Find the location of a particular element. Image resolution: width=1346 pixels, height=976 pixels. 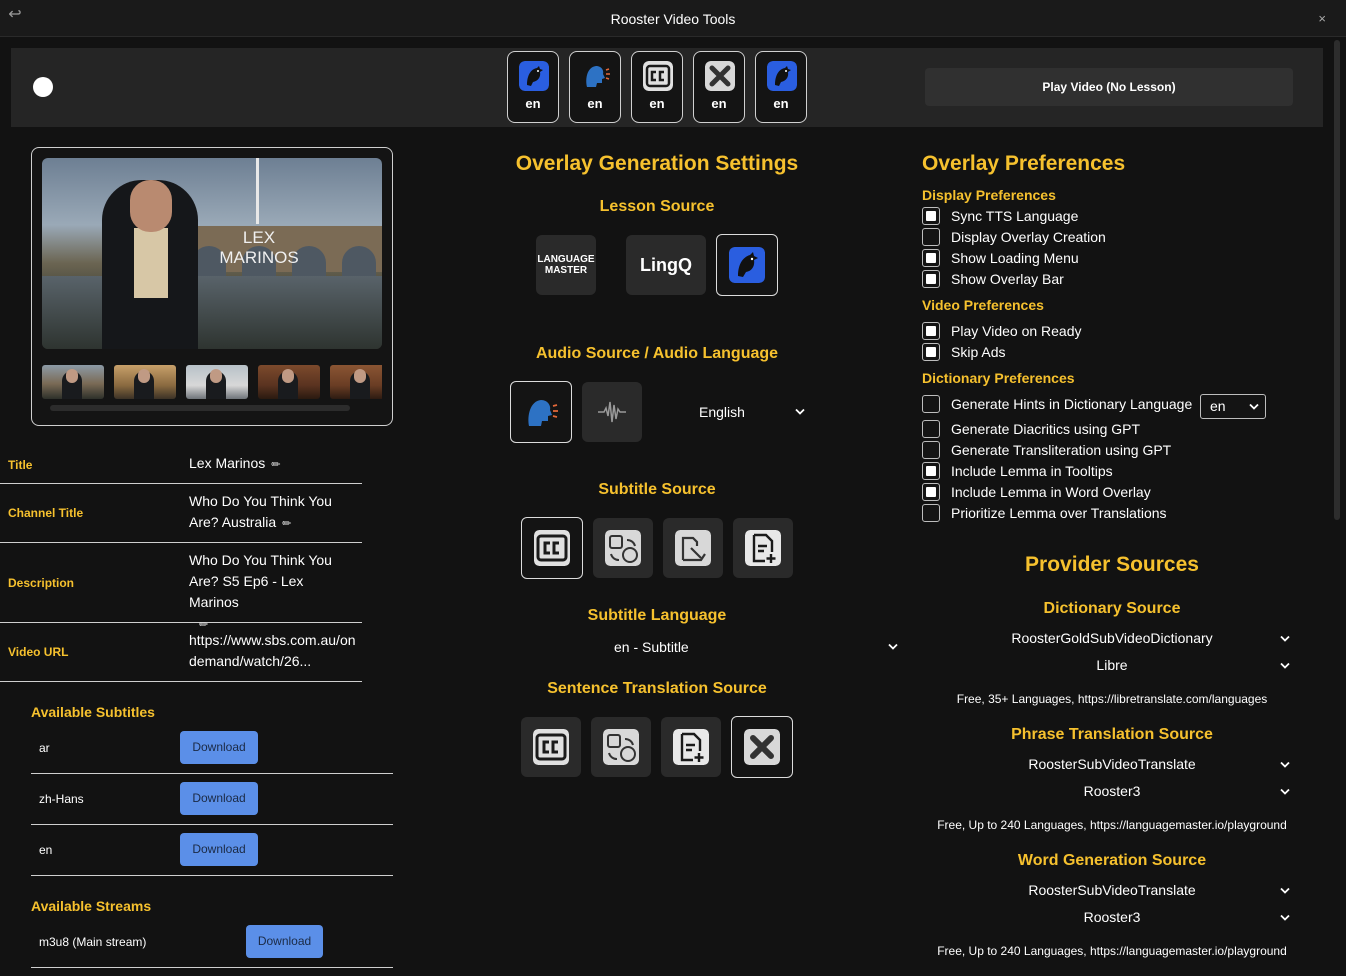

video-caption: LEX MARINOS is located at coordinates (259, 247).